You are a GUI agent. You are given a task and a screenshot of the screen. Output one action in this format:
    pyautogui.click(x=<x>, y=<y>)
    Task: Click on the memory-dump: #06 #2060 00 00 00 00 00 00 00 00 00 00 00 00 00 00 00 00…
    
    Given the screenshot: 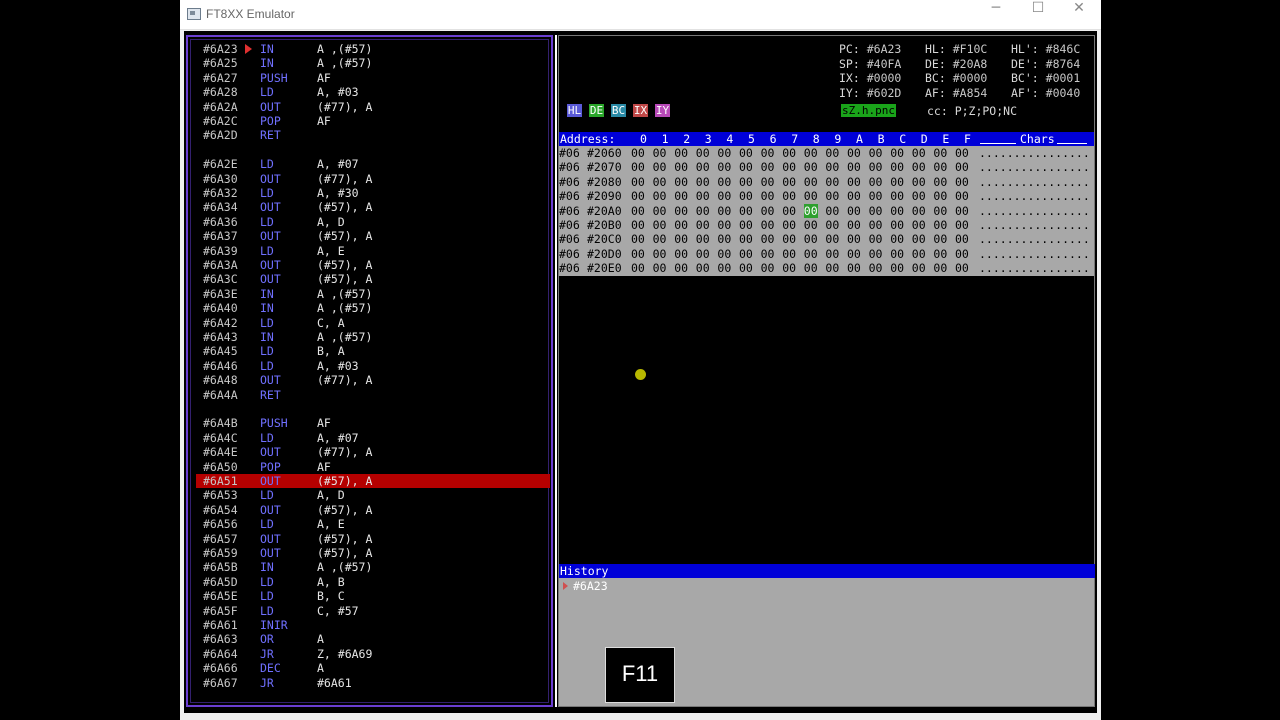 What is the action you would take?
    pyautogui.click(x=826, y=211)
    